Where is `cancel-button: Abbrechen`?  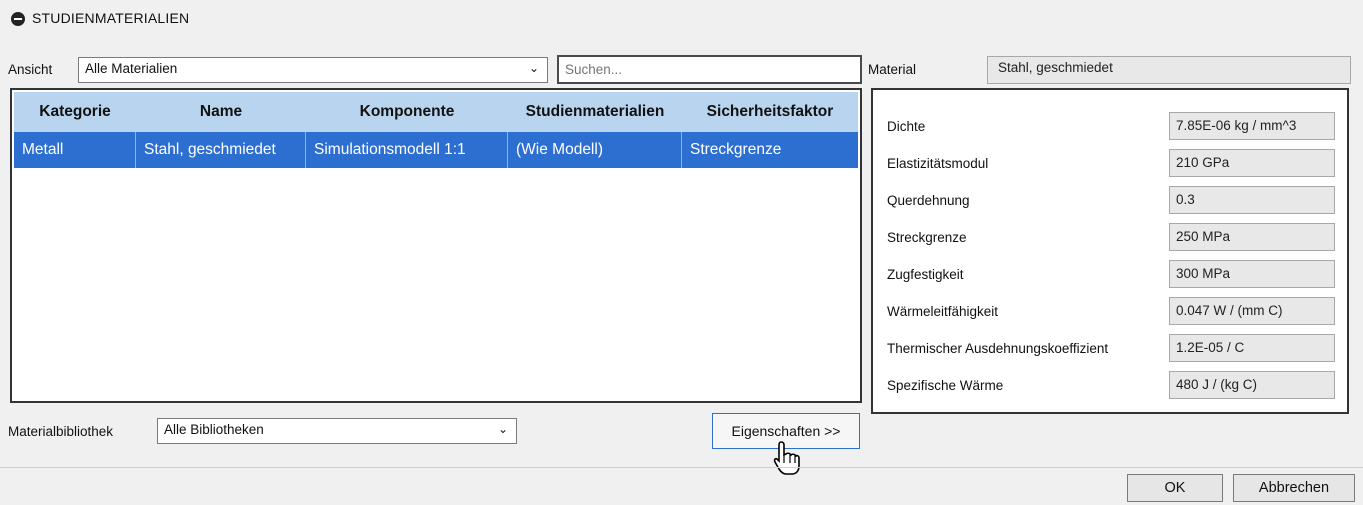
cancel-button: Abbrechen is located at coordinates (1294, 488).